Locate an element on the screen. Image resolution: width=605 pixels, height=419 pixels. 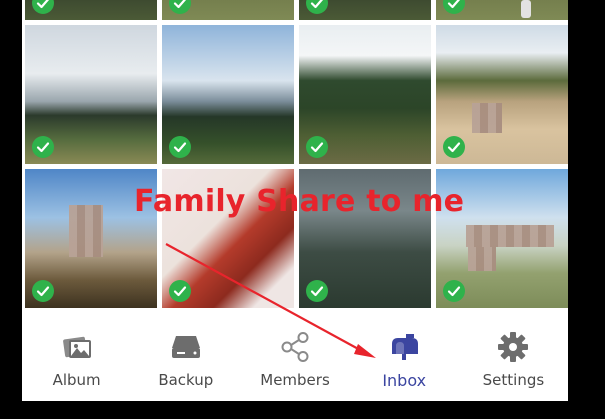
tab-settings: Settings is located at coordinates (513, 356).